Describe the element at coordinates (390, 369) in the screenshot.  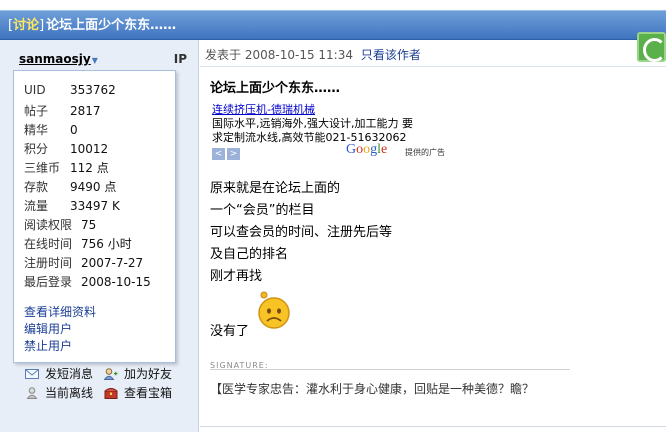
I see `signature-divider` at that location.